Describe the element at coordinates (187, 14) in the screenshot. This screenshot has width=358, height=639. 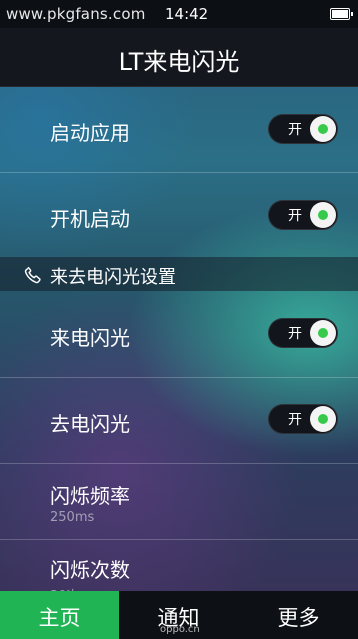
I see `status-time: 14:42` at that location.